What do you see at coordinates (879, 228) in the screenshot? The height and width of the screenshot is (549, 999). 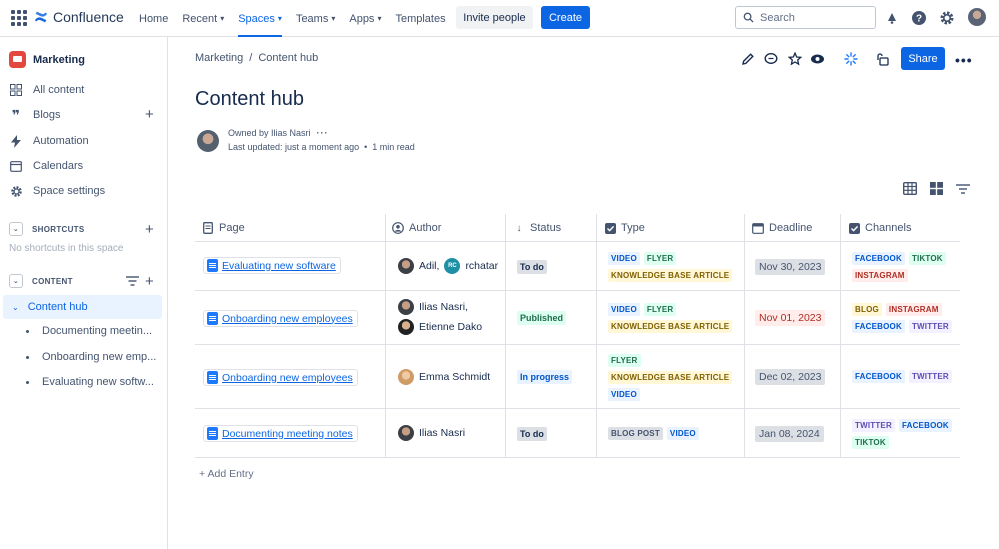 I see `column-header-channels: Channels` at bounding box center [879, 228].